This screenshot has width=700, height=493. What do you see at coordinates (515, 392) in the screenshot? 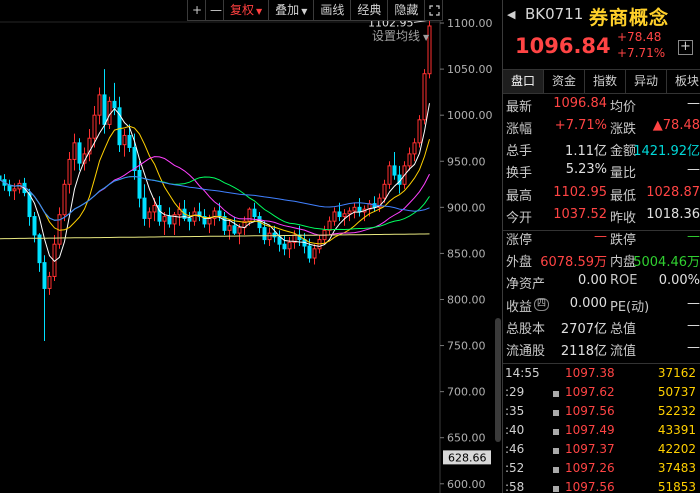
I see `tick-time: :29` at bounding box center [515, 392].